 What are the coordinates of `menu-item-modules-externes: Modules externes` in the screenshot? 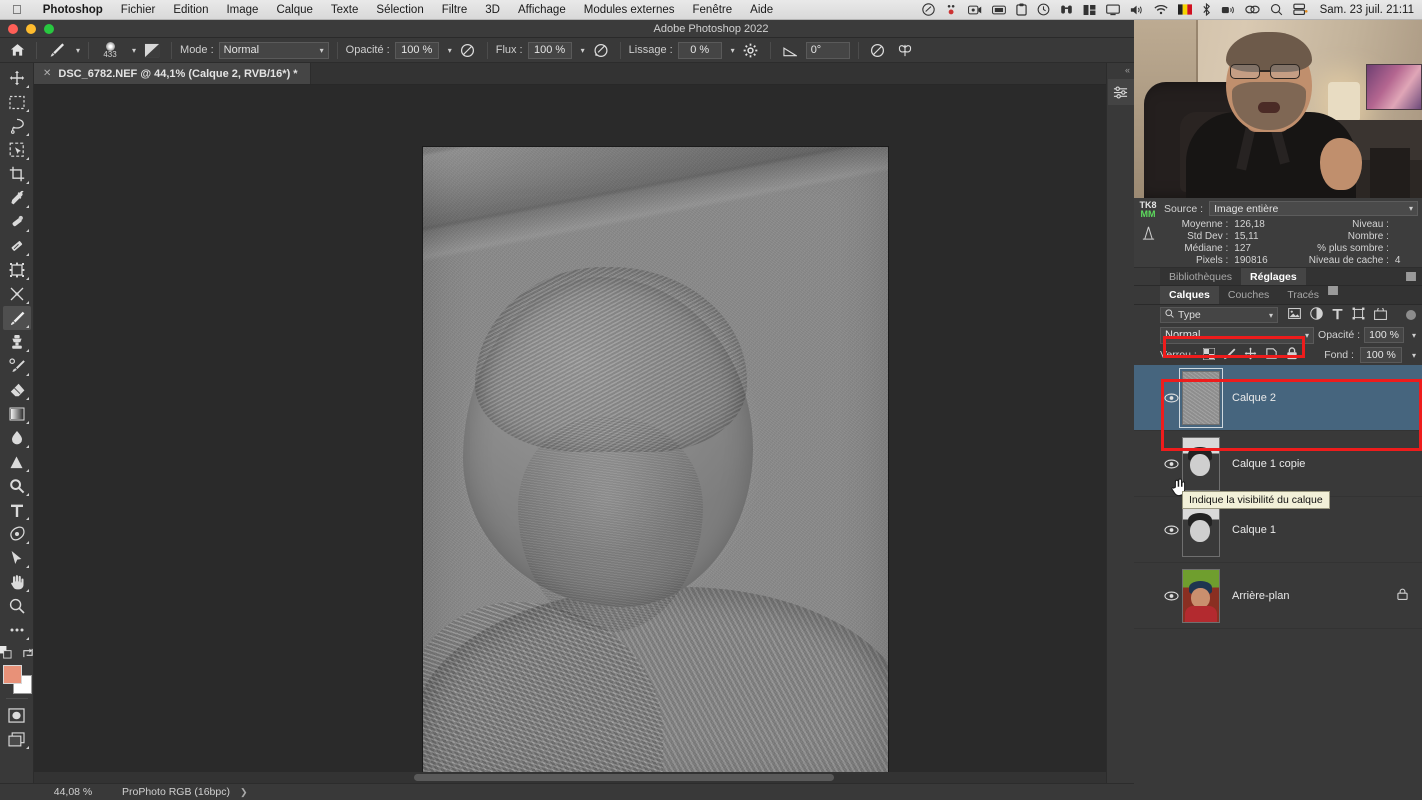 It's located at (629, 10).